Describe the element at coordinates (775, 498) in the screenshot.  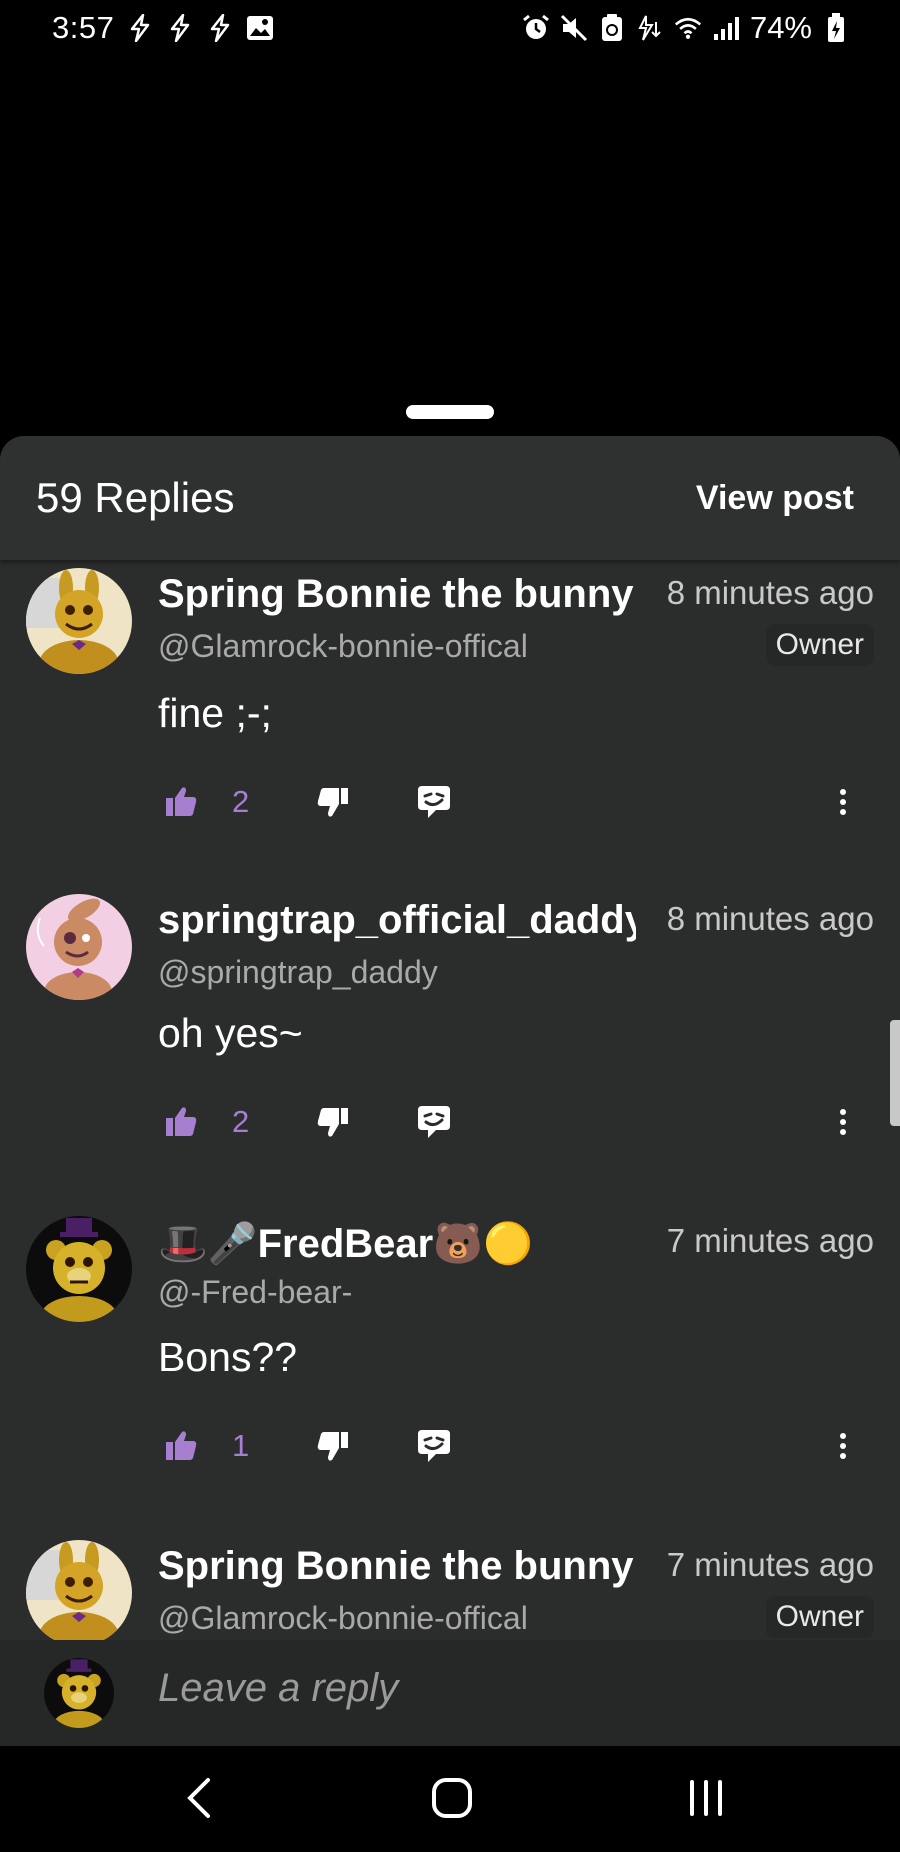
I see `view-post-link: View post` at that location.